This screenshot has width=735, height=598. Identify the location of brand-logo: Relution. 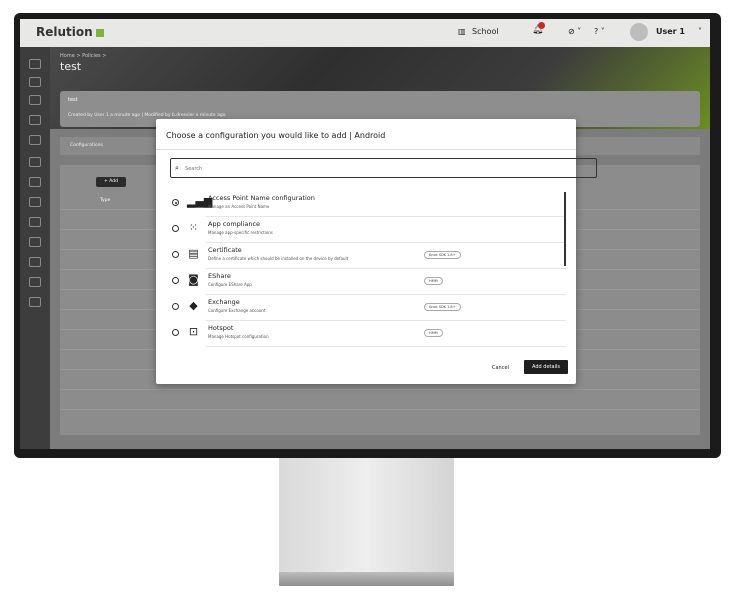
(70, 32).